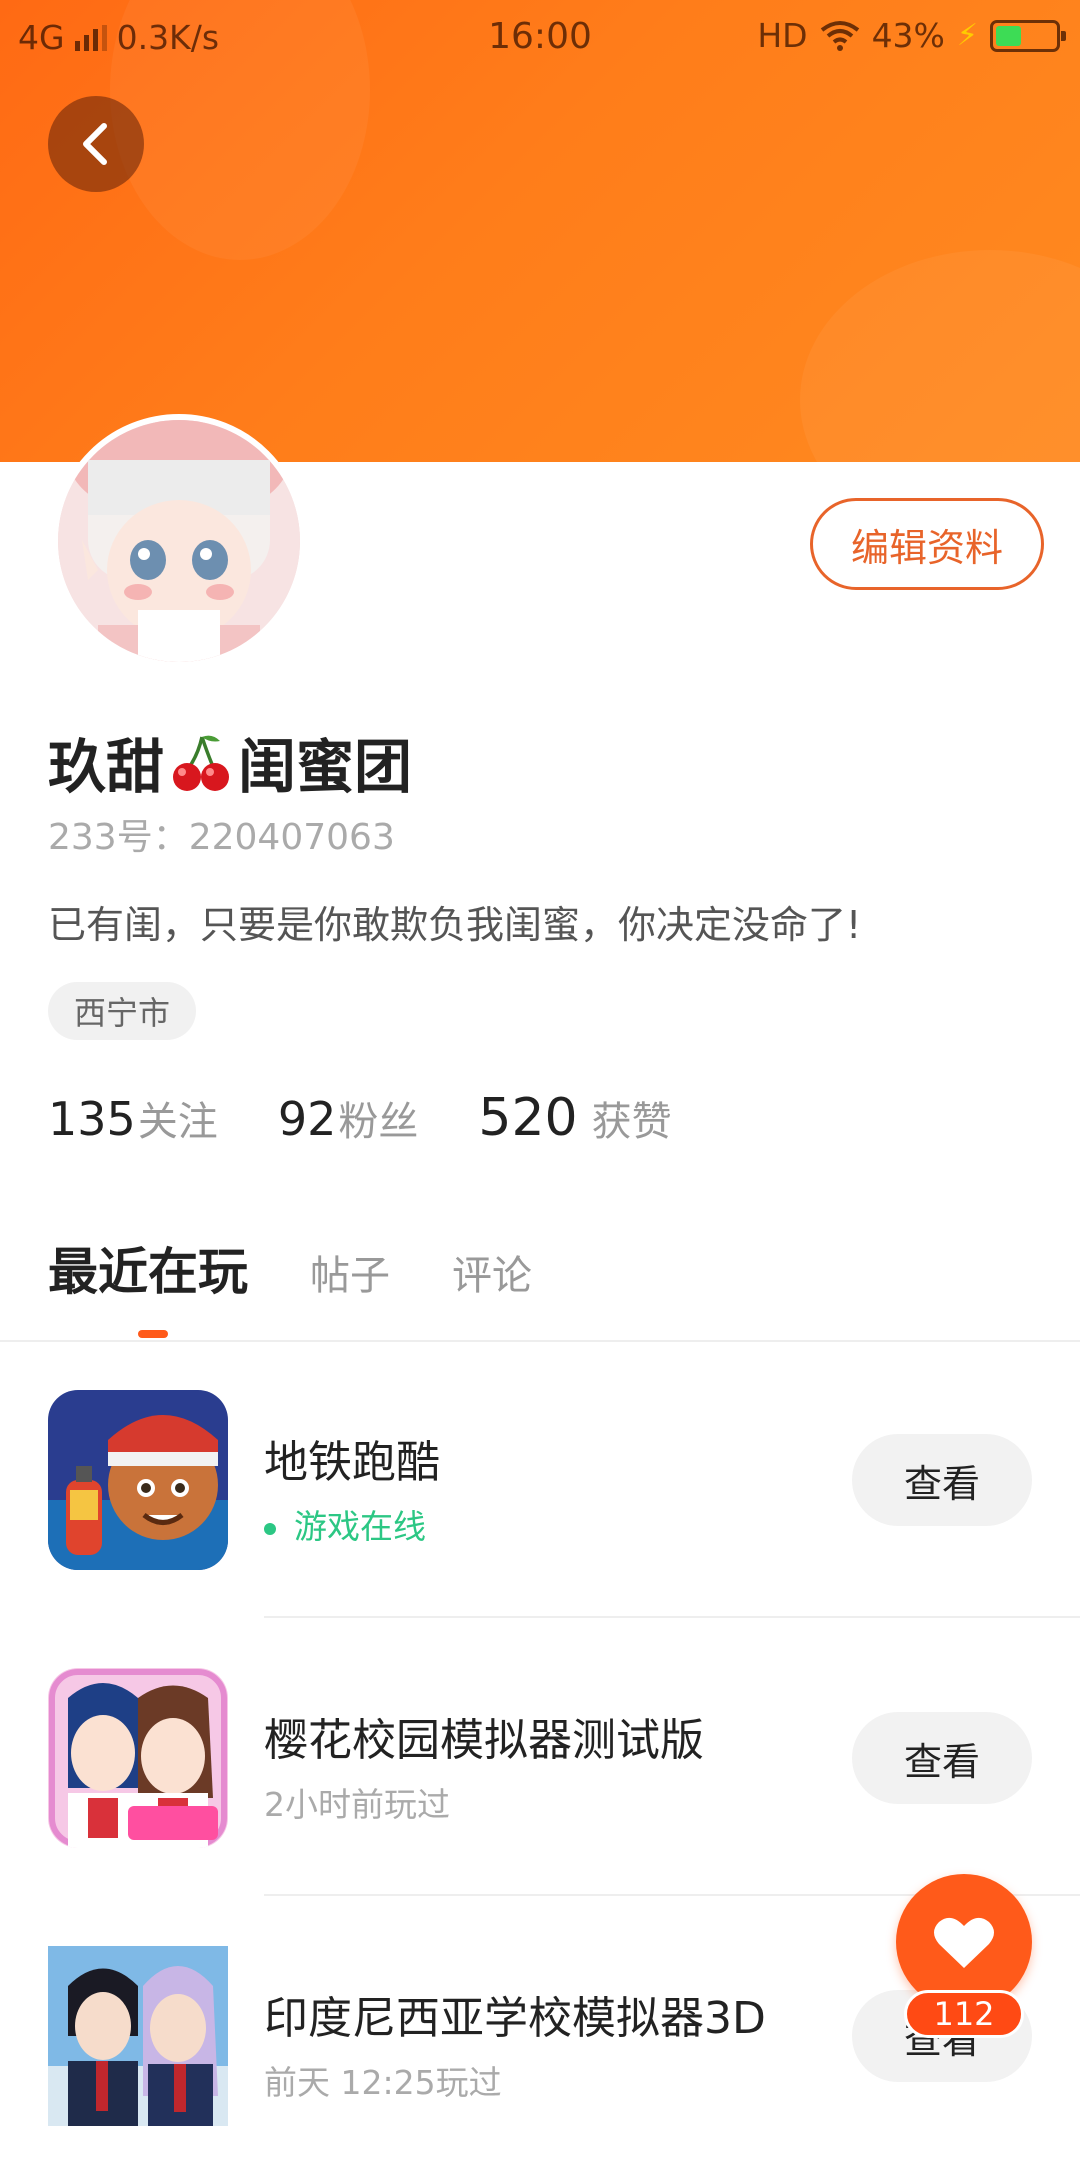 The width and height of the screenshot is (1080, 2160). What do you see at coordinates (138, 1758) in the screenshot?
I see `game-icon-sakura-school` at bounding box center [138, 1758].